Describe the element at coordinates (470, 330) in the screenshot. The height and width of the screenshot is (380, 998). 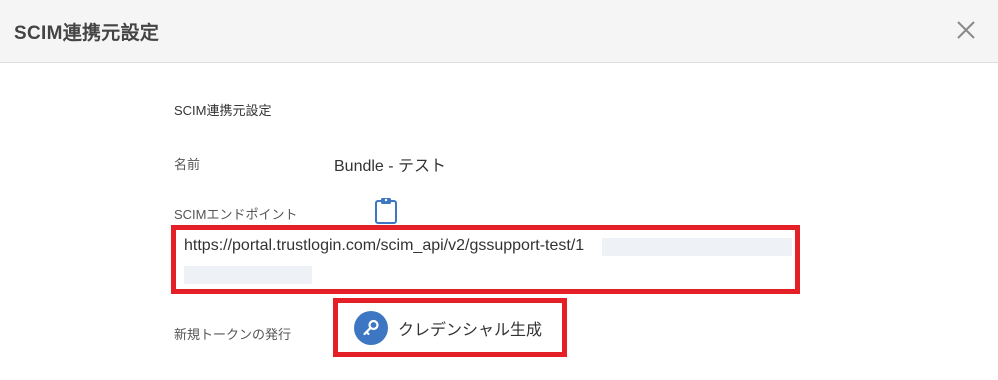
I see `generate-credential-label: クレデンシャル生成` at that location.